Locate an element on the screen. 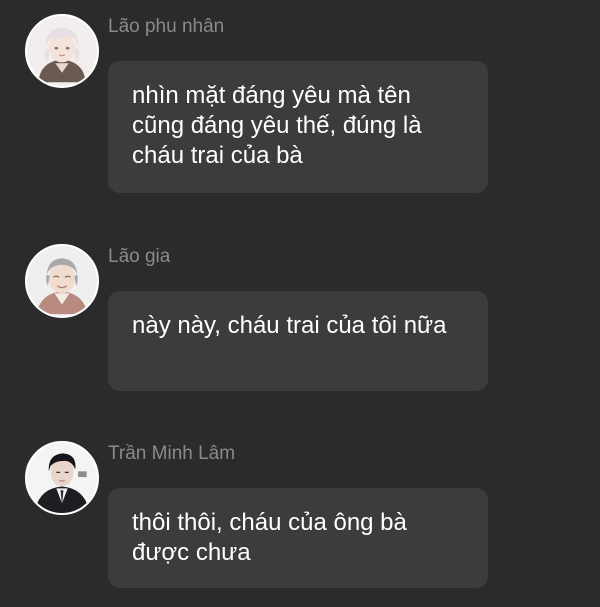  message-text: thôi thôi, cháu của ông bà được chưa is located at coordinates (269, 537).